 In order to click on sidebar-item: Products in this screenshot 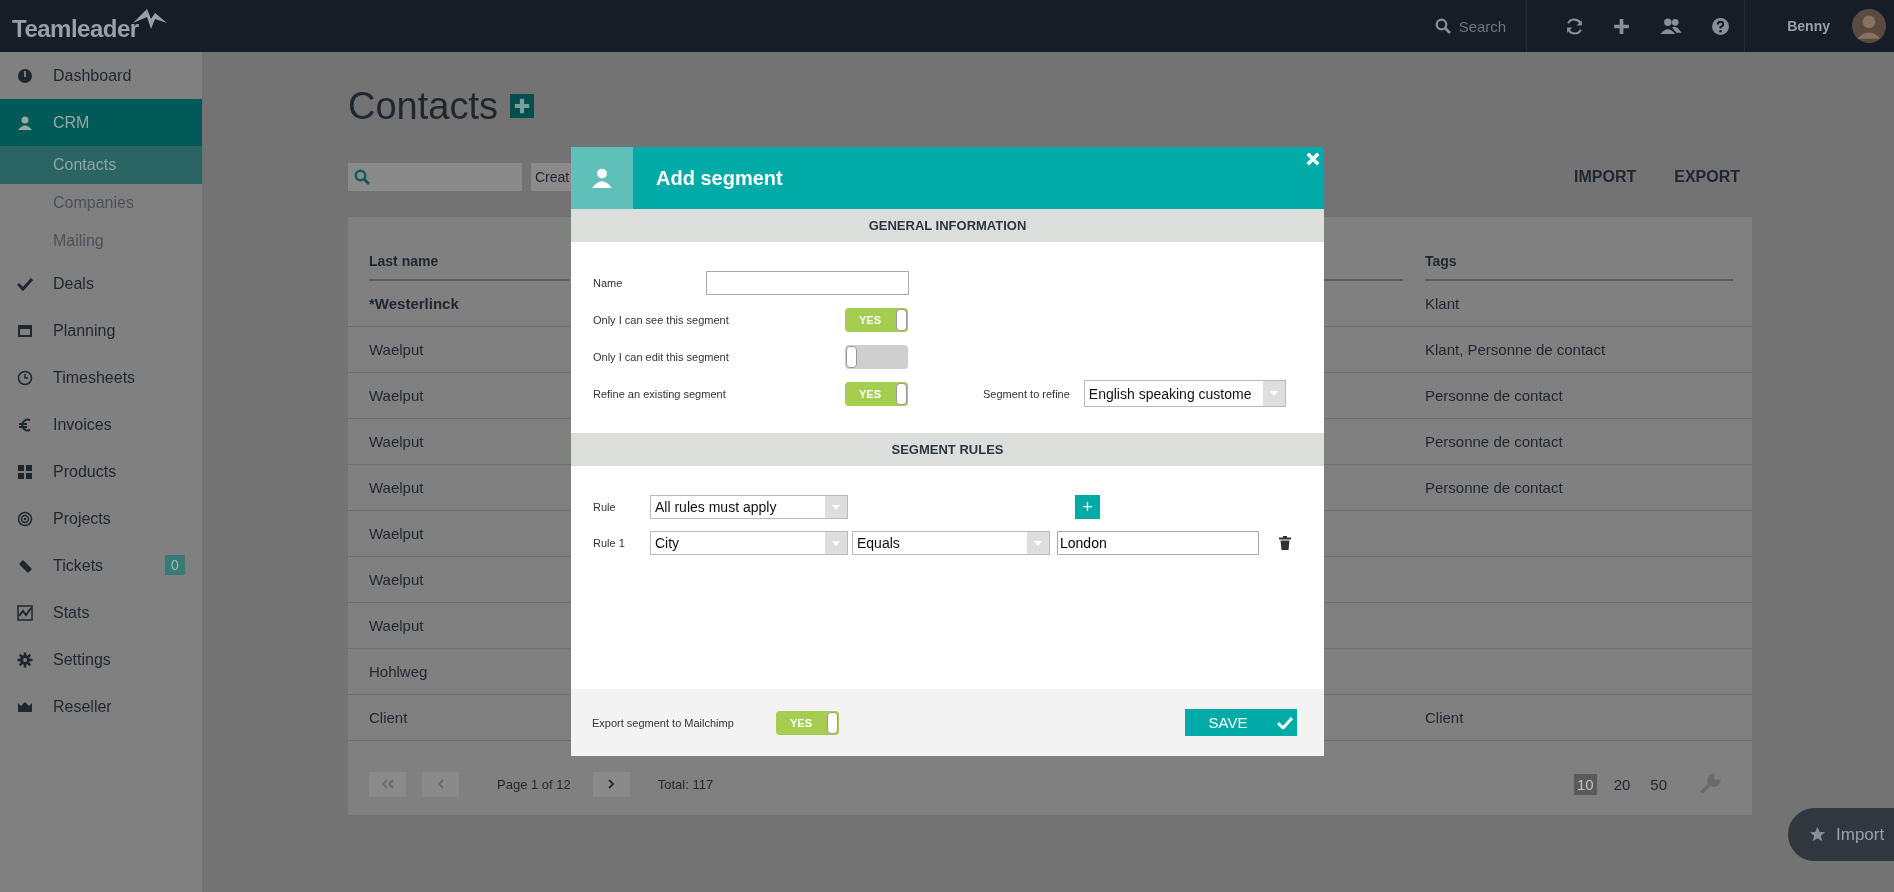, I will do `click(101, 471)`.